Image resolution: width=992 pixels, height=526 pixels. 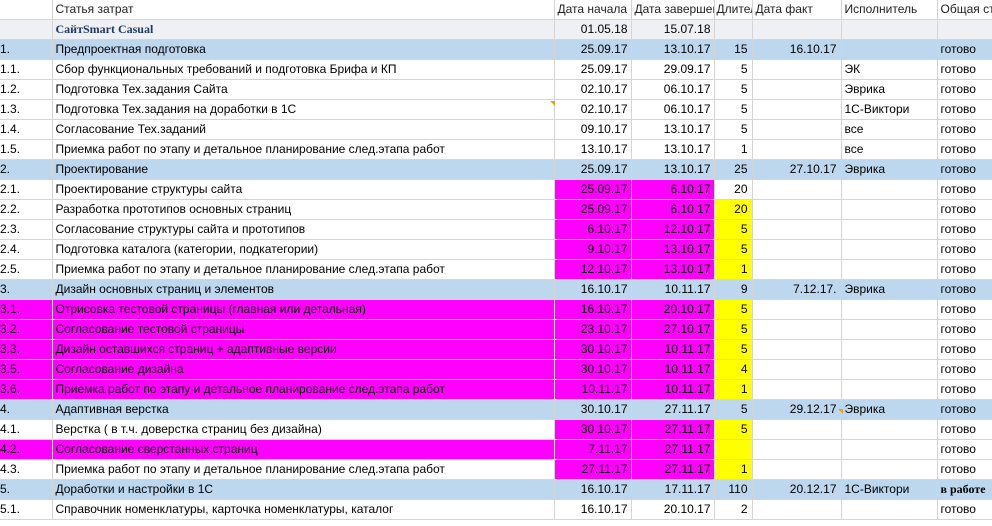 I want to click on cell-start: 6.10.17, so click(x=593, y=230).